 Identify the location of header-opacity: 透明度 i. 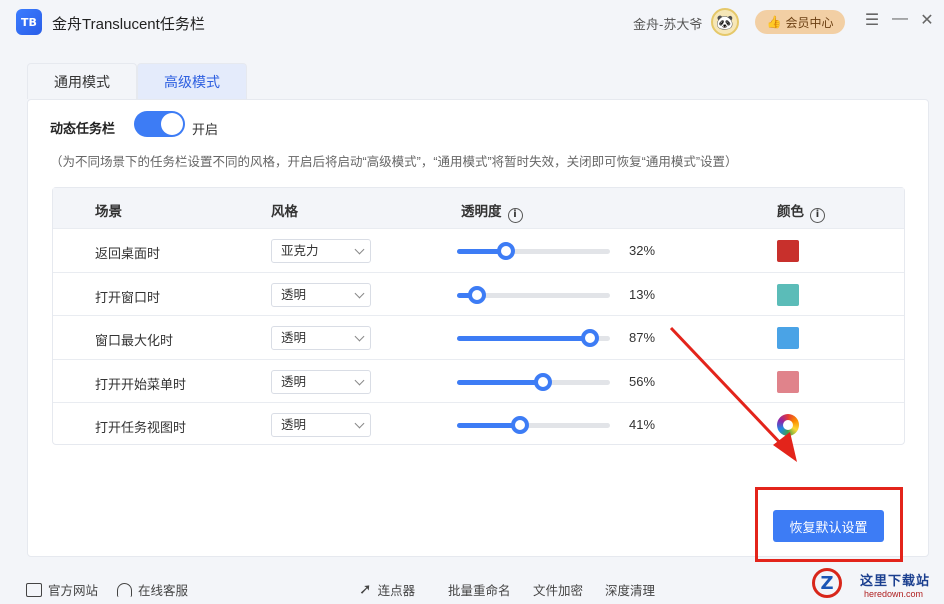
(492, 211).